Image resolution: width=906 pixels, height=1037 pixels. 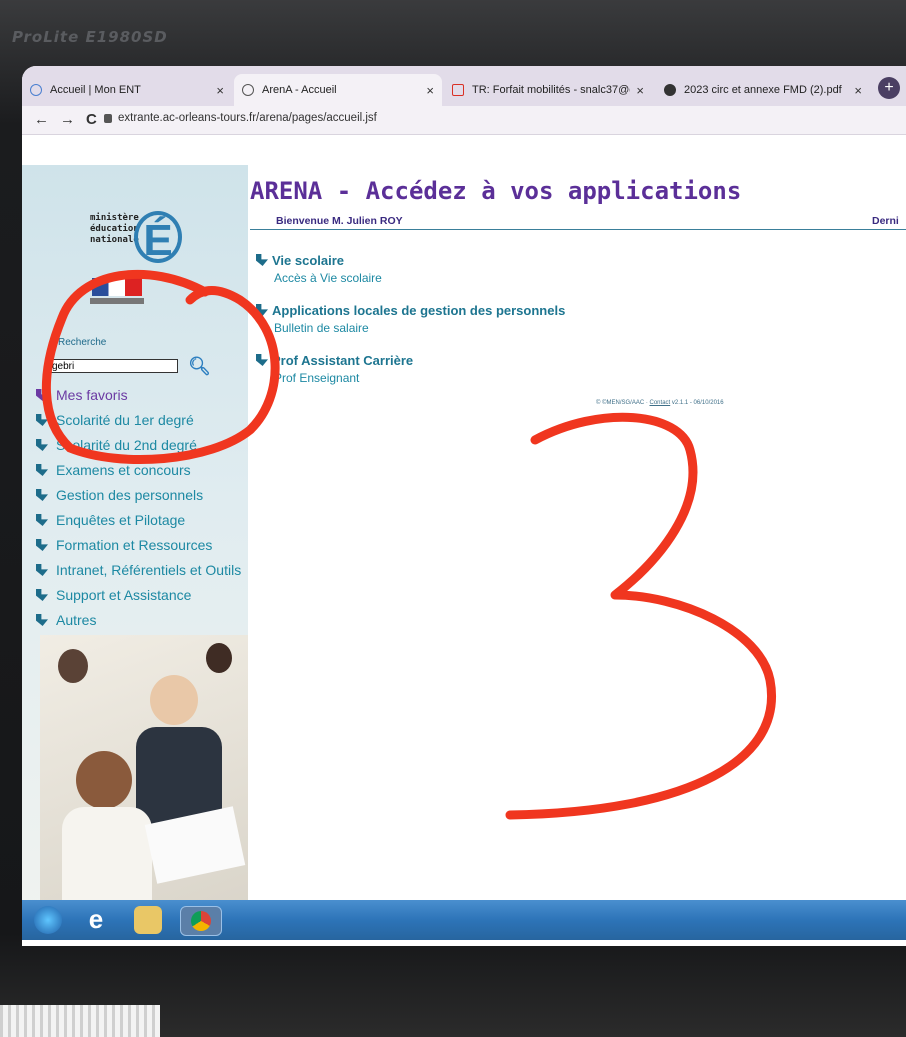 I want to click on sidebar-item-gestion-personnels: Gestion des personnels, so click(x=141, y=495).